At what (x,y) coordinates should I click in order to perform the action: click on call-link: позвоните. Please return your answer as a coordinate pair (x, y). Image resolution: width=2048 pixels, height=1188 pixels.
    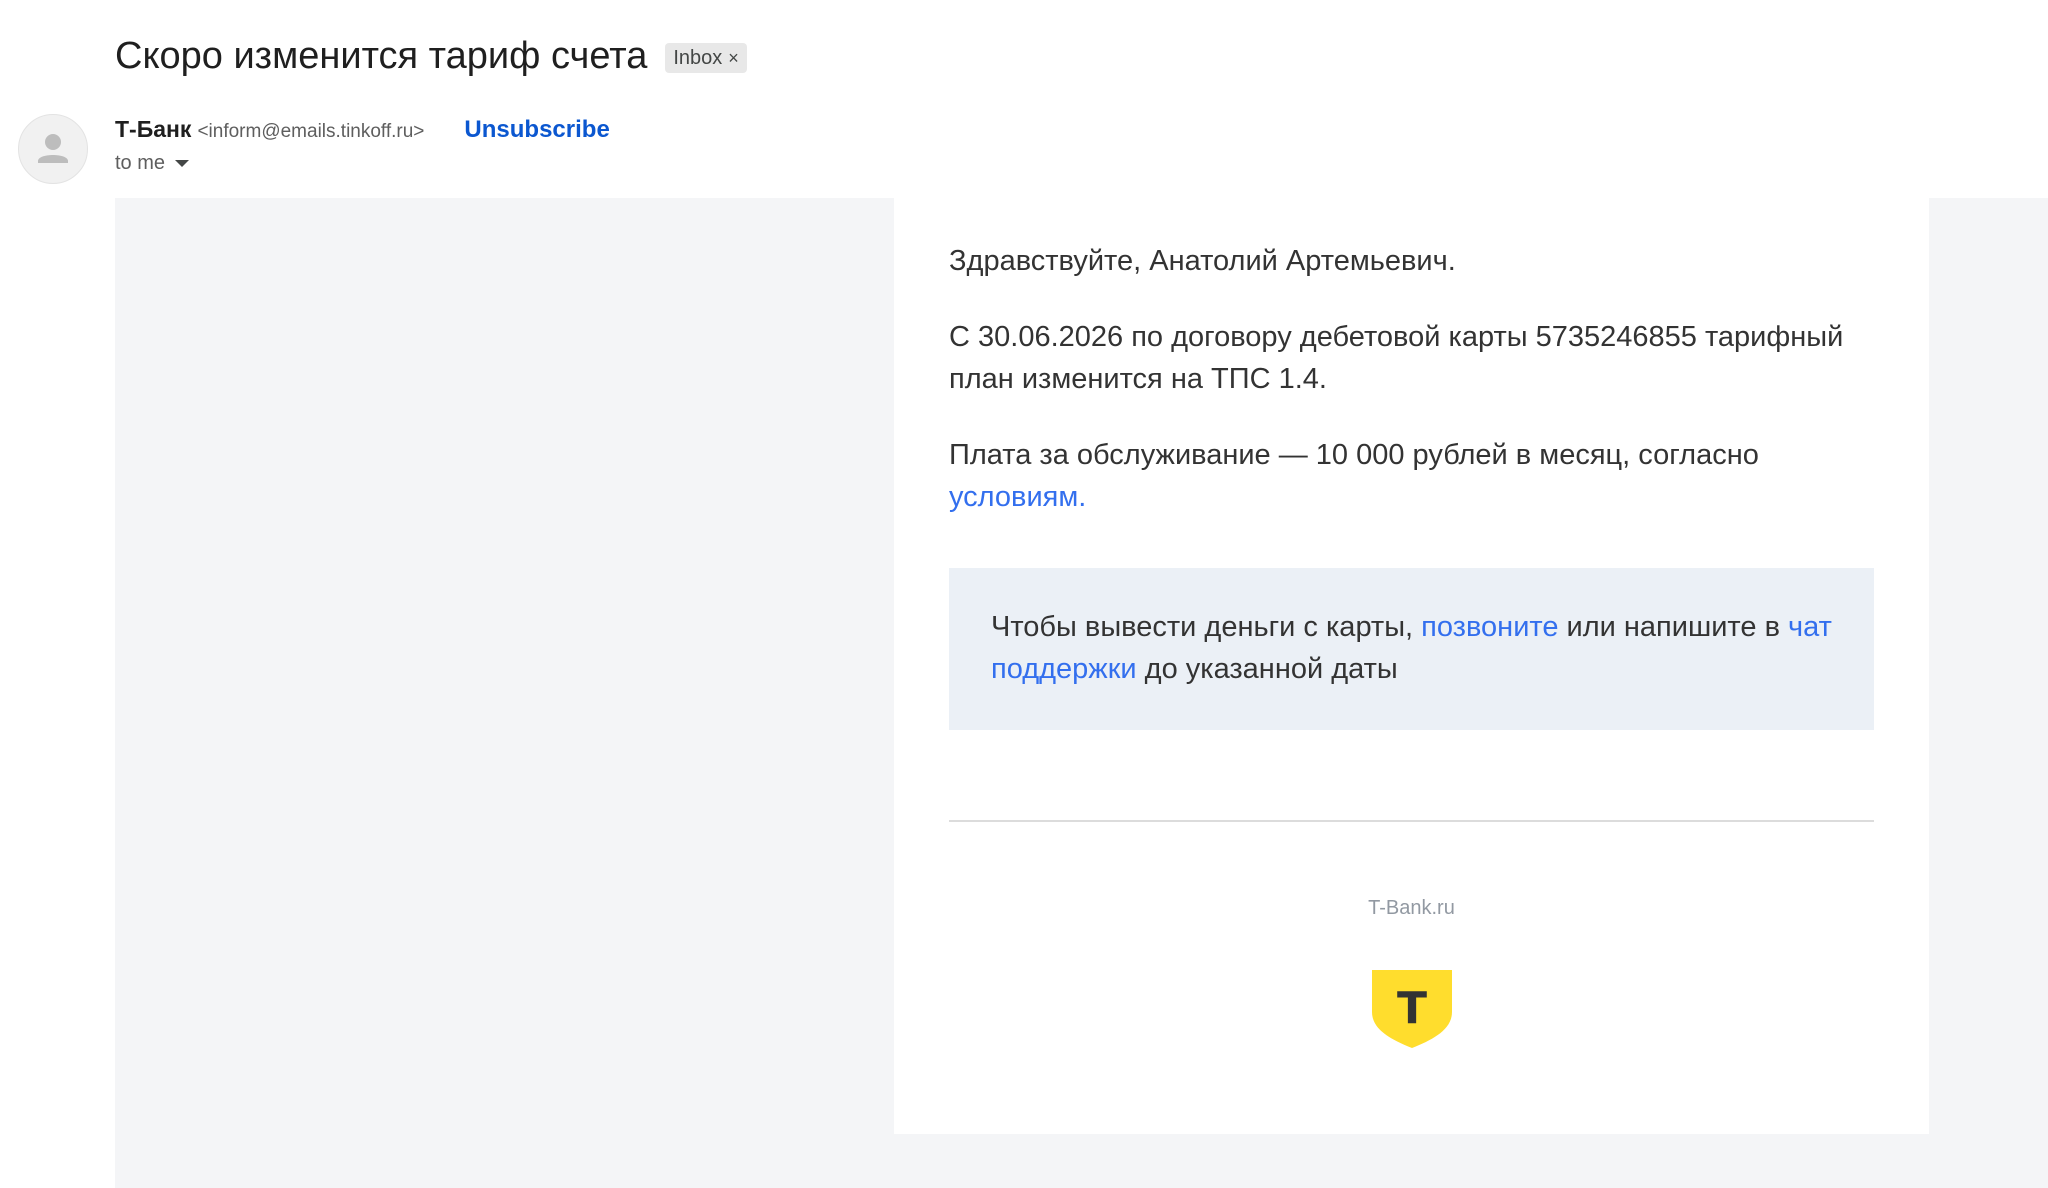
    Looking at the image, I should click on (1489, 627).